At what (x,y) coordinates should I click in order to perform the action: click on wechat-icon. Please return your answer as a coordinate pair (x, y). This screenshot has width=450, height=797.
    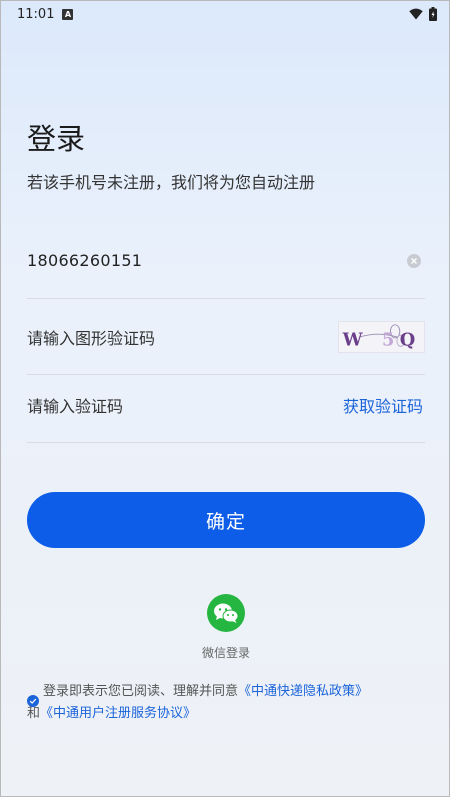
    Looking at the image, I should click on (226, 613).